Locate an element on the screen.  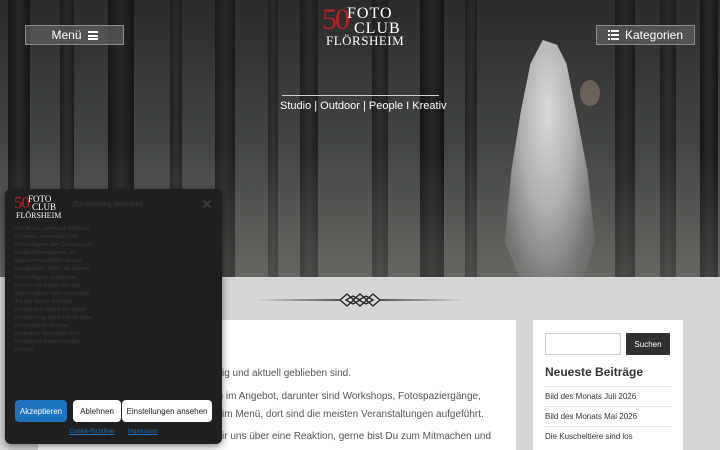
imprint-link: Impressum is located at coordinates (143, 432).